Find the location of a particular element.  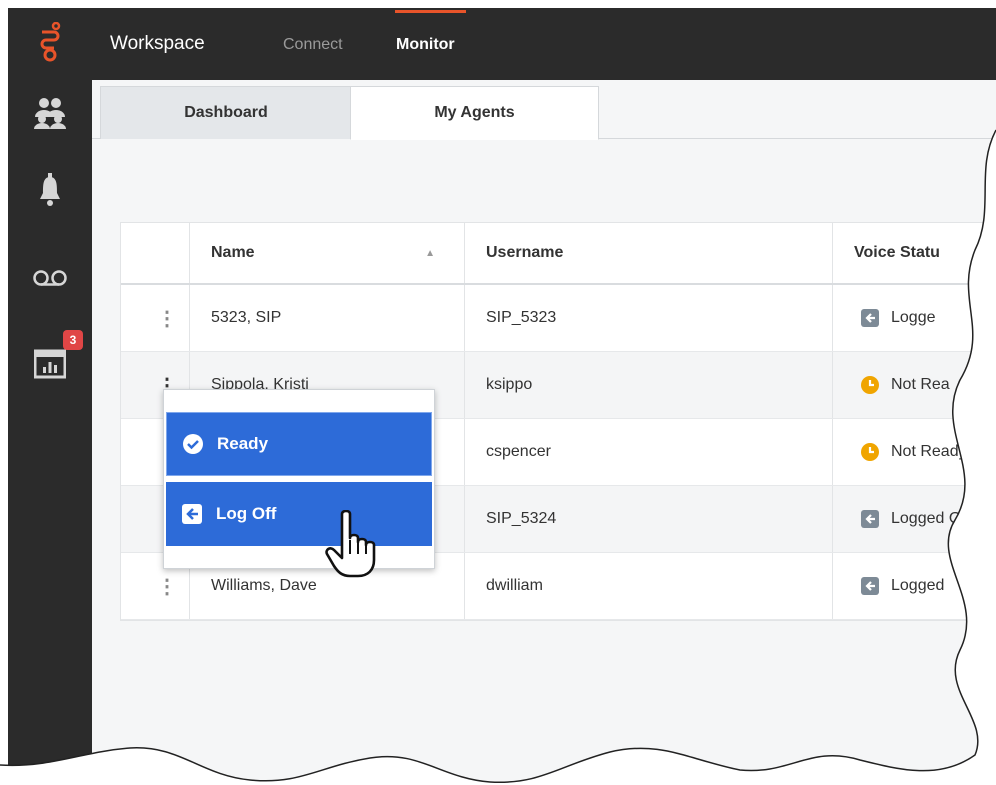

voice-status: Logged Of is located at coordinates (913, 519).